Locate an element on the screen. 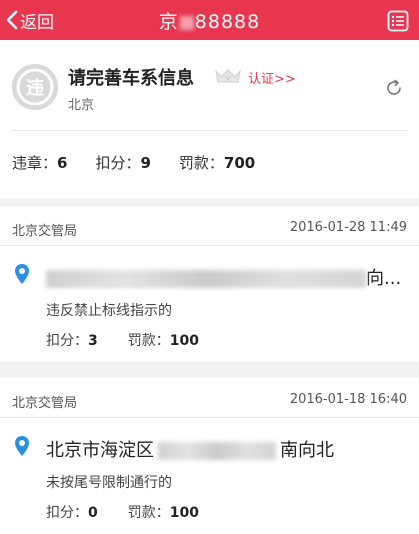 The width and height of the screenshot is (419, 534). violation-desc: 未按尾号限制通行的 is located at coordinates (109, 483).